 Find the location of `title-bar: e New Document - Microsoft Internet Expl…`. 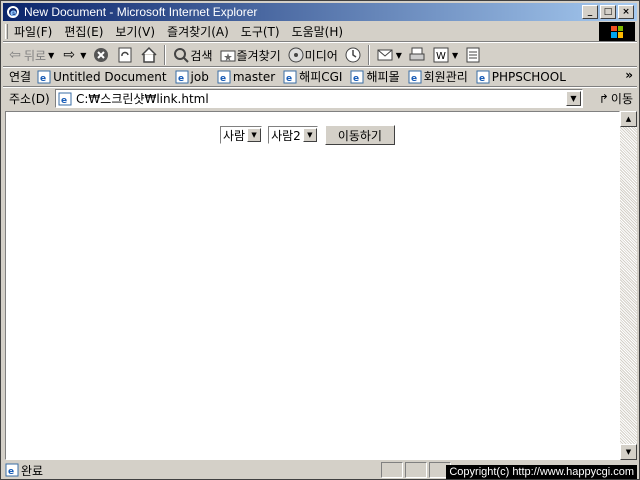

title-bar: e New Document - Microsoft Internet Expl… is located at coordinates (320, 12).